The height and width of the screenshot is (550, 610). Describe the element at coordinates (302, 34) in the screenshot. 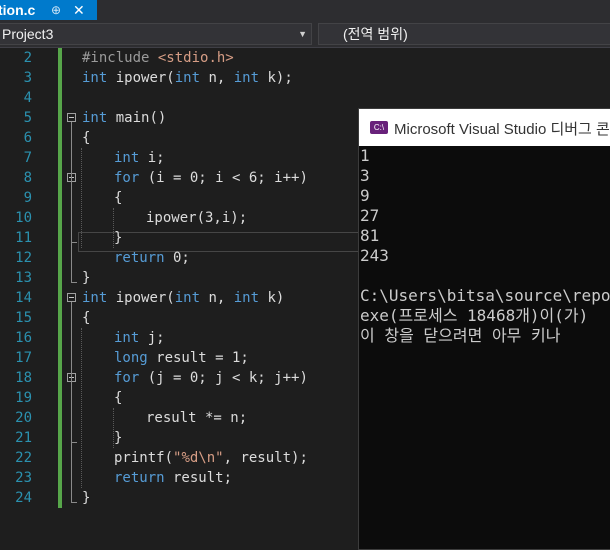

I see `chevron-down-icon: ▼` at that location.